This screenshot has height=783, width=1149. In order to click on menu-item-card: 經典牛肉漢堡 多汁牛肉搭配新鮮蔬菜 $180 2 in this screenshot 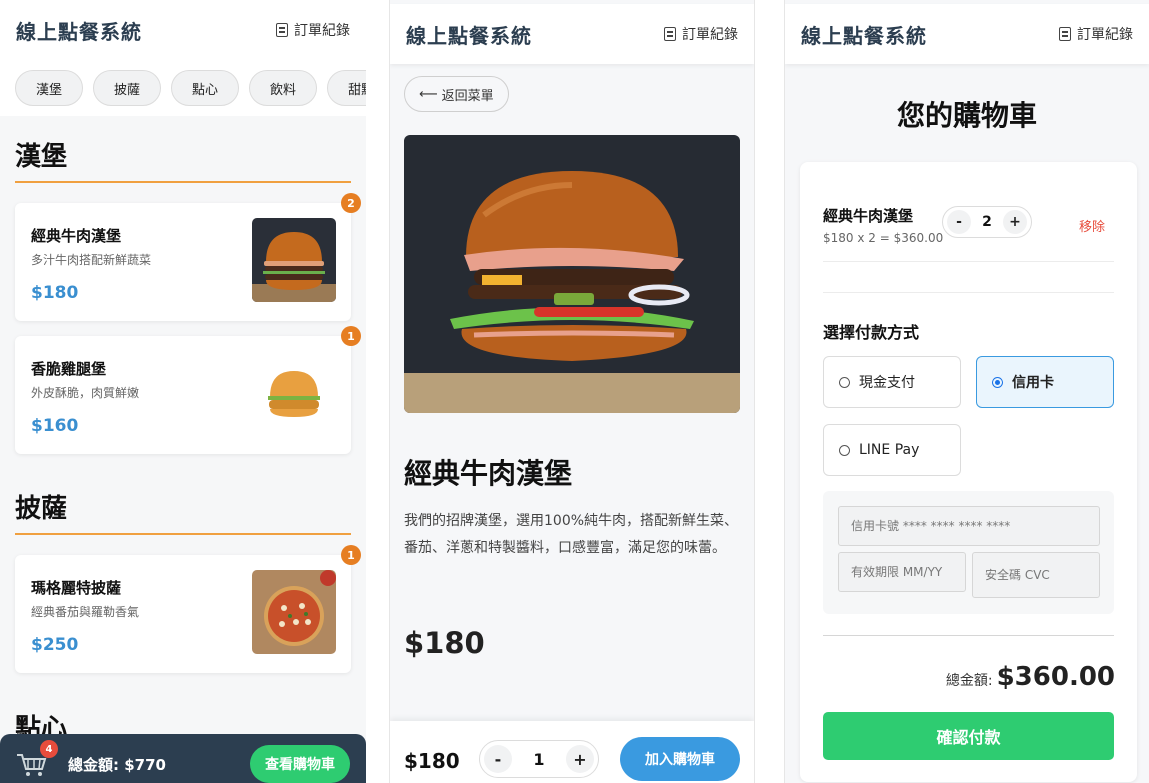, I will do `click(188, 257)`.